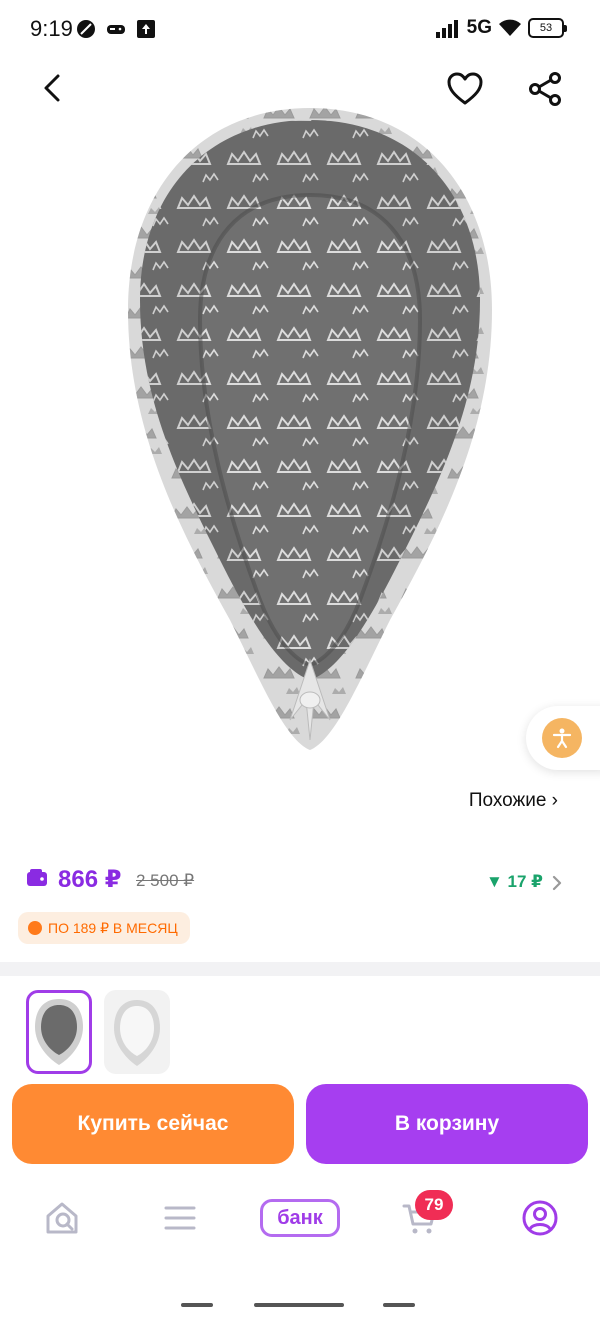 The image size is (600, 1332). What do you see at coordinates (62, 1218) in the screenshot?
I see `home-search-icon` at bounding box center [62, 1218].